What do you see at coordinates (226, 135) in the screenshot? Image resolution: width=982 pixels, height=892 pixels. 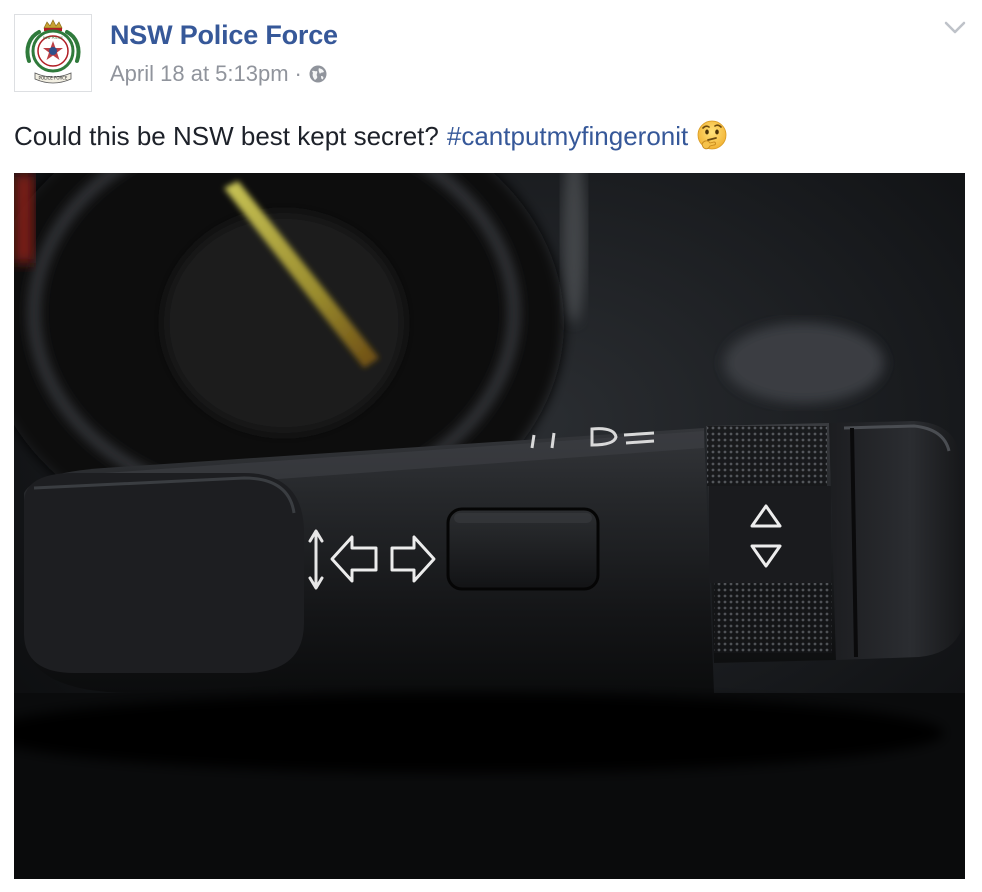 I see `post-text: Could this be NSW best kept secret?` at bounding box center [226, 135].